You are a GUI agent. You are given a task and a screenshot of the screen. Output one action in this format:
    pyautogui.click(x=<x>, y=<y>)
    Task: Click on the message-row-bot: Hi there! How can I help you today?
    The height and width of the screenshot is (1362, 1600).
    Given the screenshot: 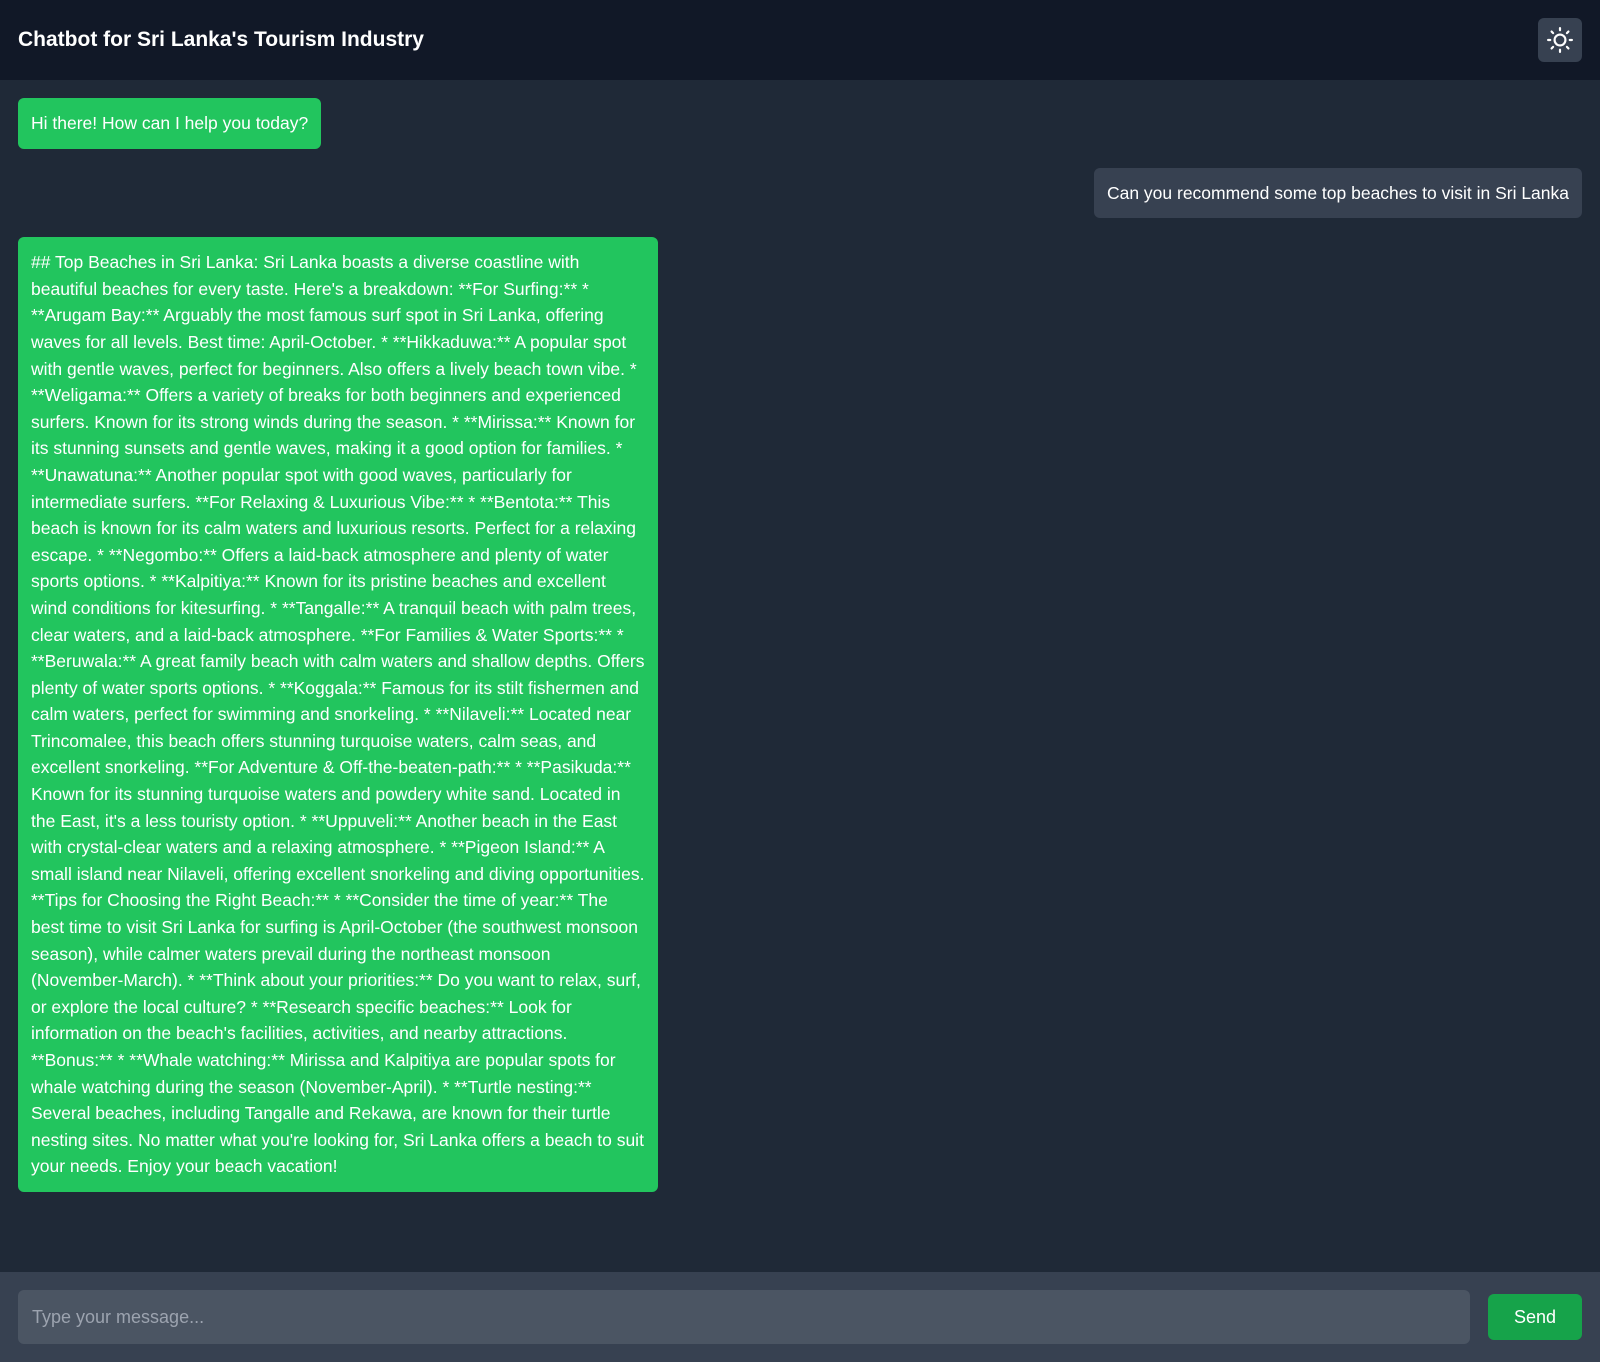 What is the action you would take?
    pyautogui.click(x=800, y=123)
    